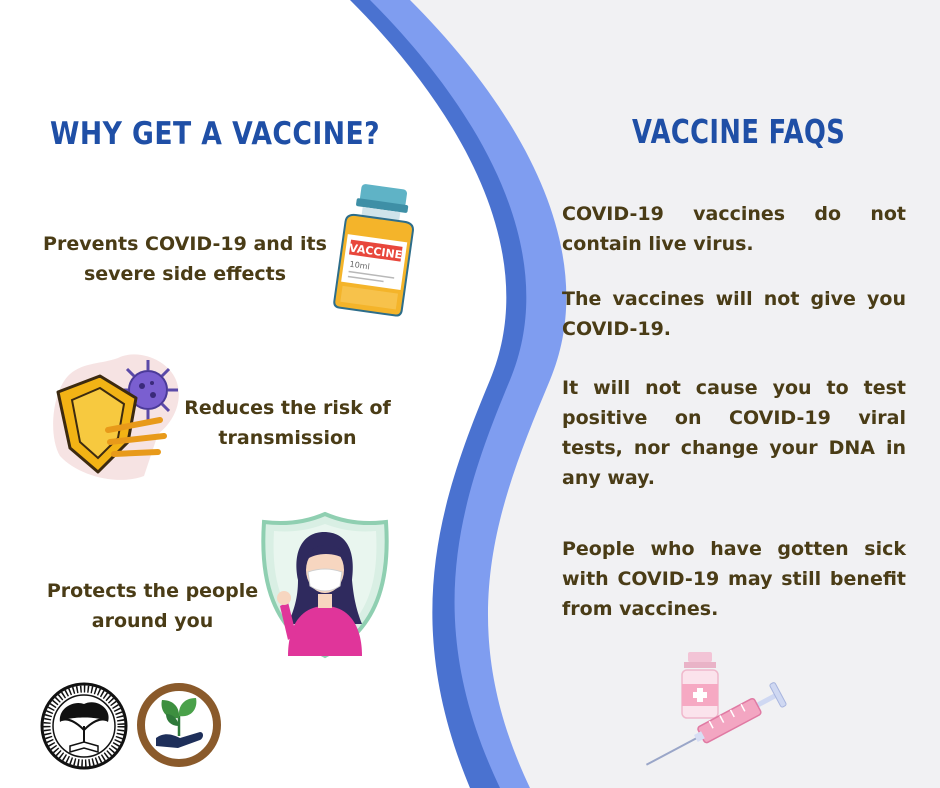 The height and width of the screenshot is (788, 940). Describe the element at coordinates (325, 585) in the screenshot. I see `woman-mask-shield-icon` at that location.